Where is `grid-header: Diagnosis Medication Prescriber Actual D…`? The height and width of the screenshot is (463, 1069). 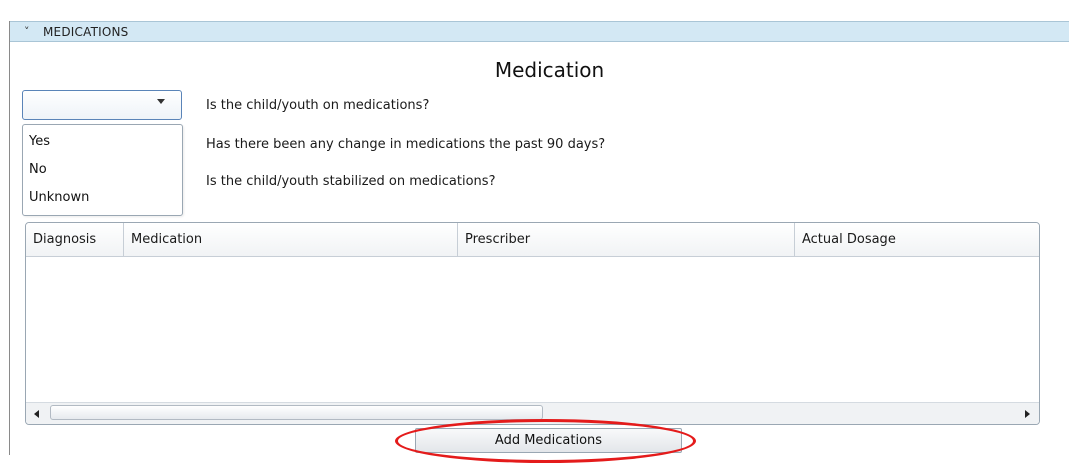 grid-header: Diagnosis Medication Prescriber Actual D… is located at coordinates (532, 240).